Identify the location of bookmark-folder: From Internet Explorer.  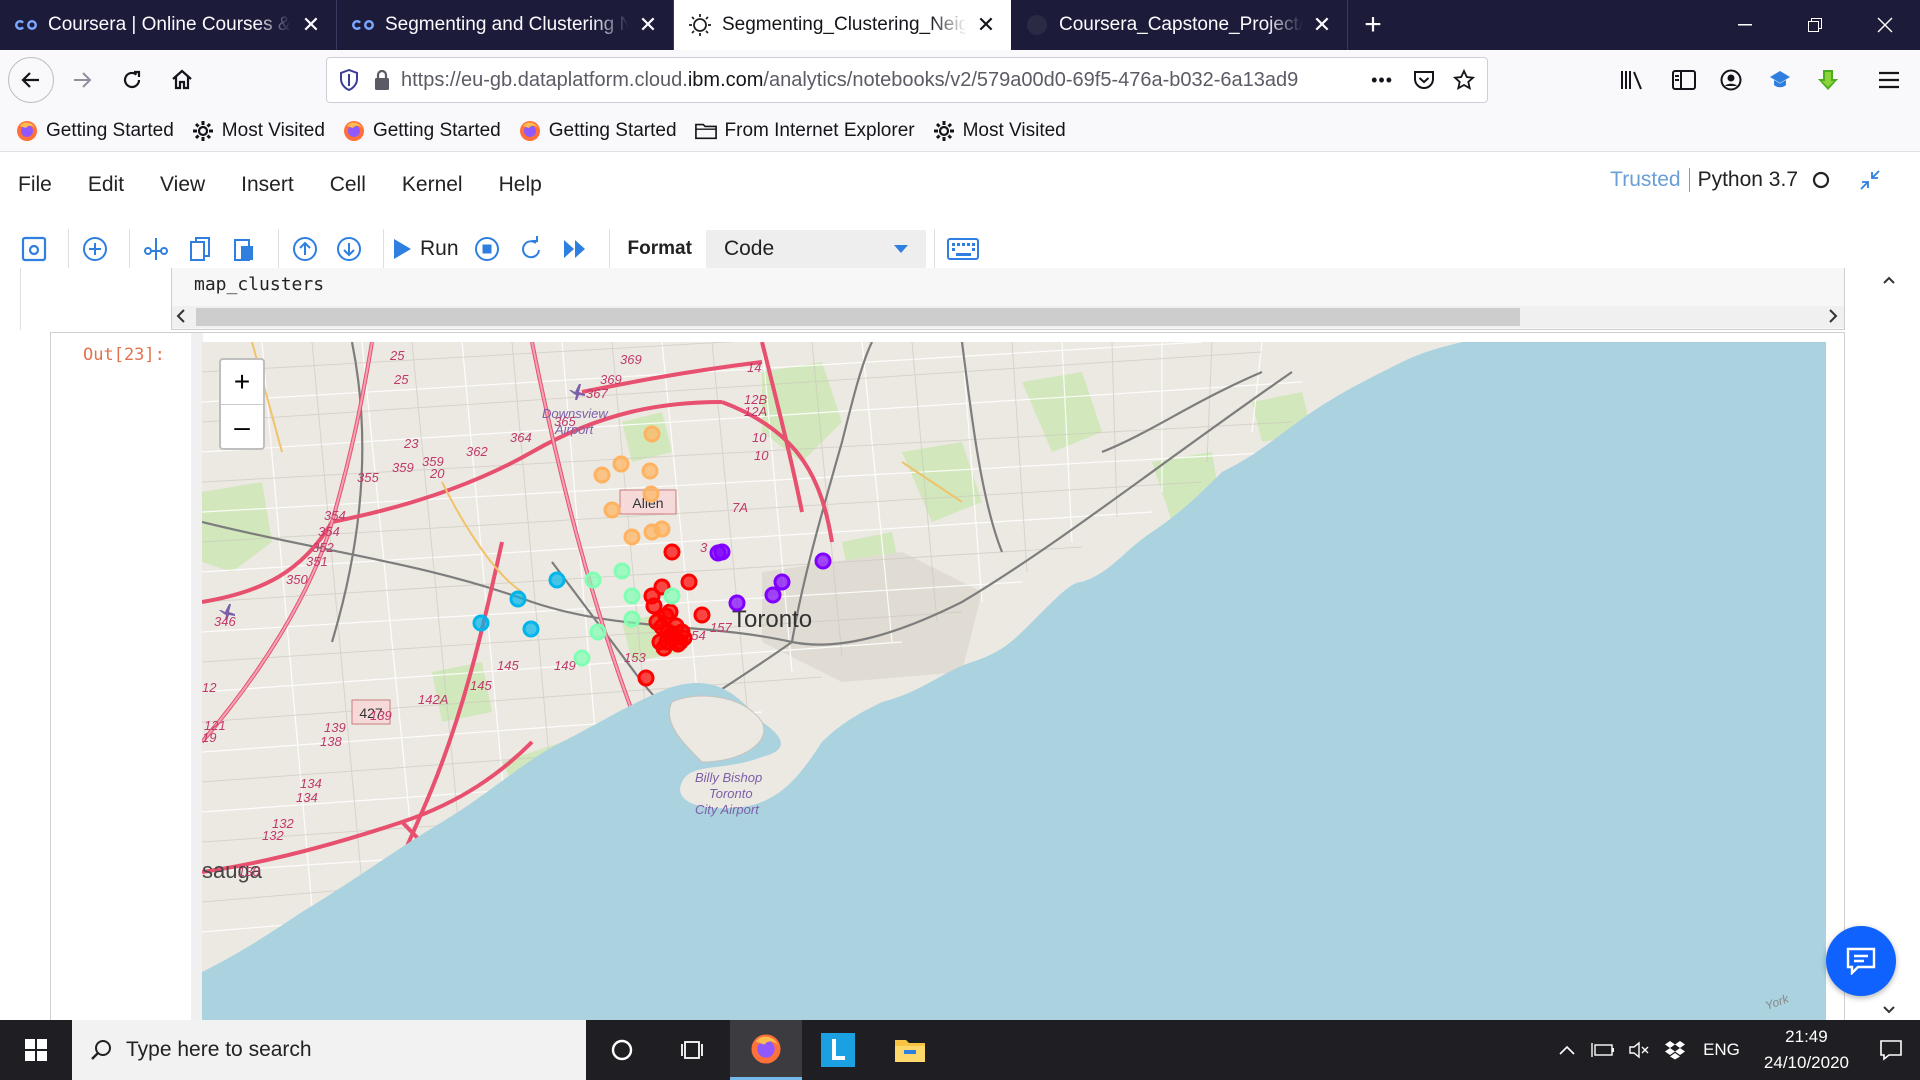
(804, 131).